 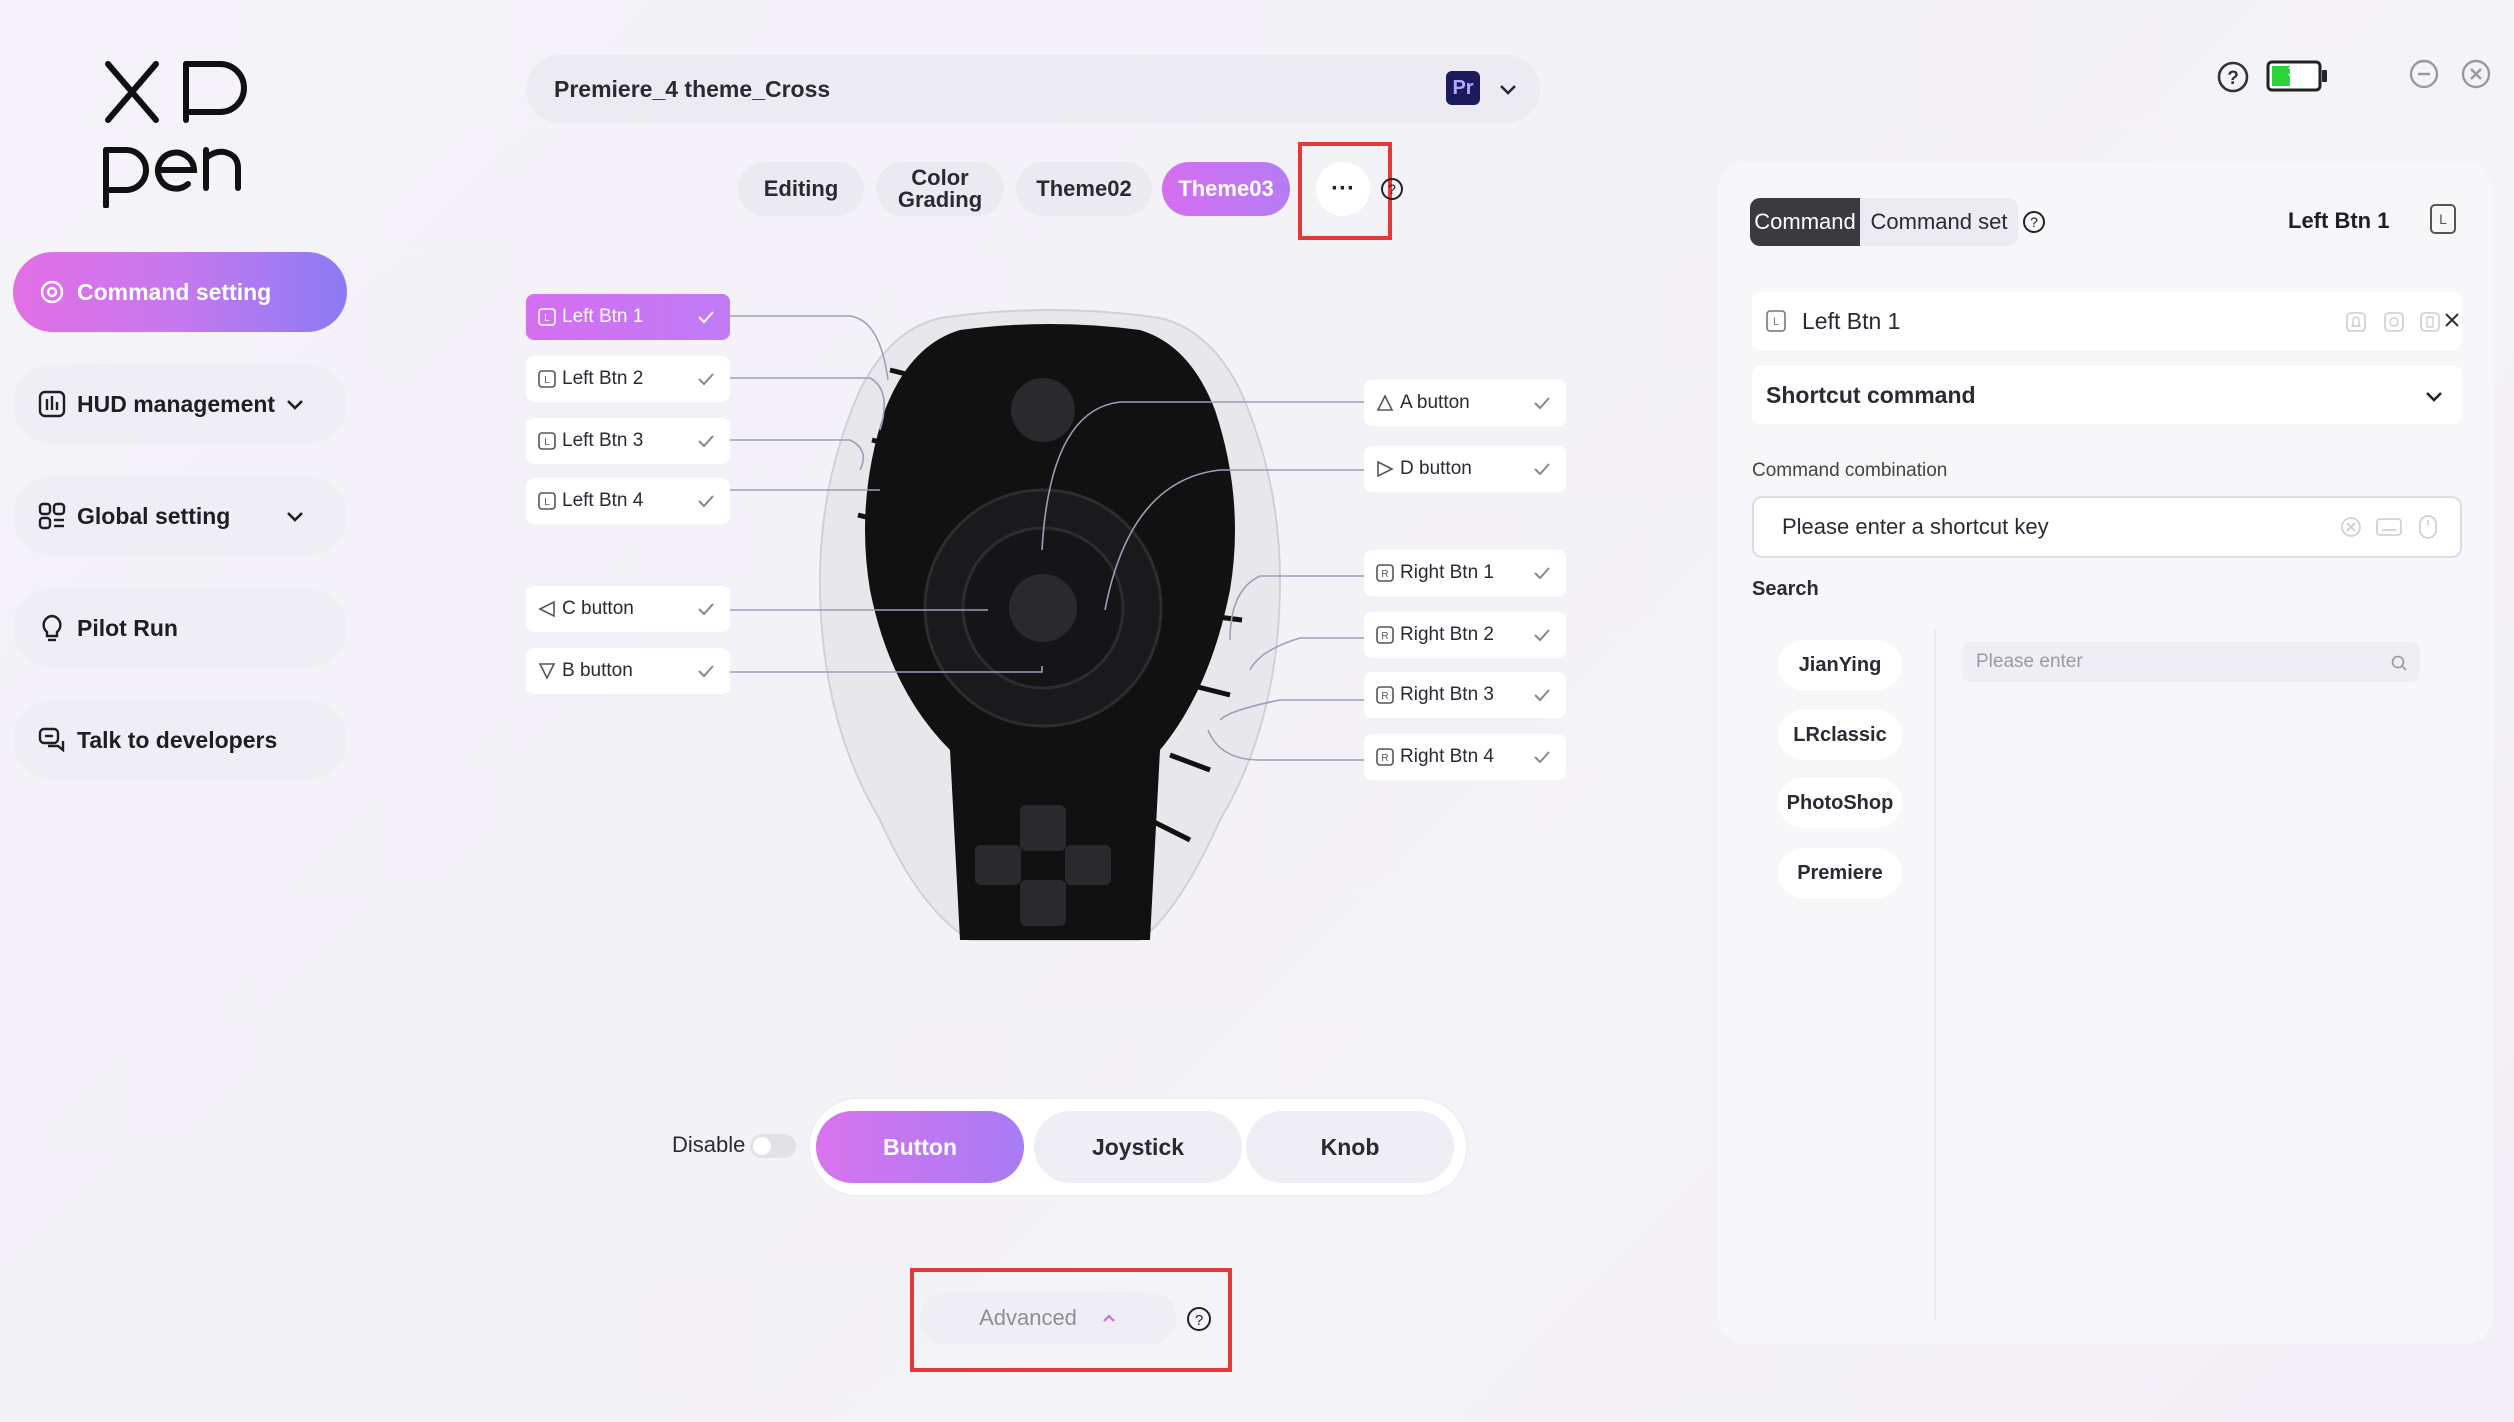 What do you see at coordinates (1805, 222) in the screenshot?
I see `seg-command: Command` at bounding box center [1805, 222].